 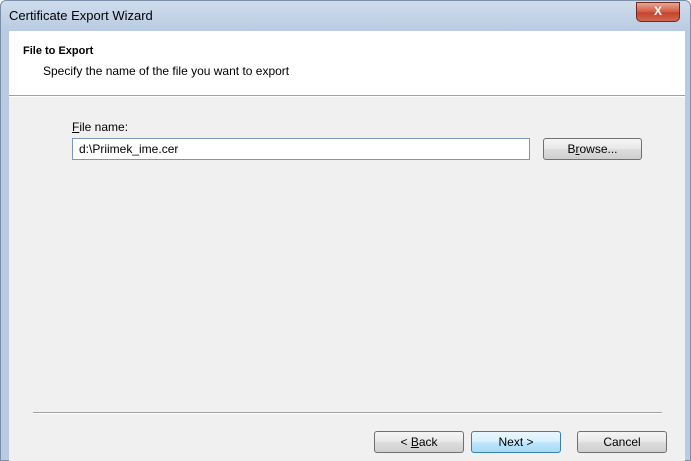 I want to click on cancel-button: Cancel, so click(x=622, y=442).